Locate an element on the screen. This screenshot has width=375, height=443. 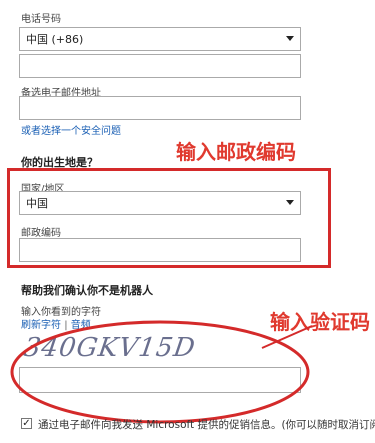
phone-number-input is located at coordinates (160, 66).